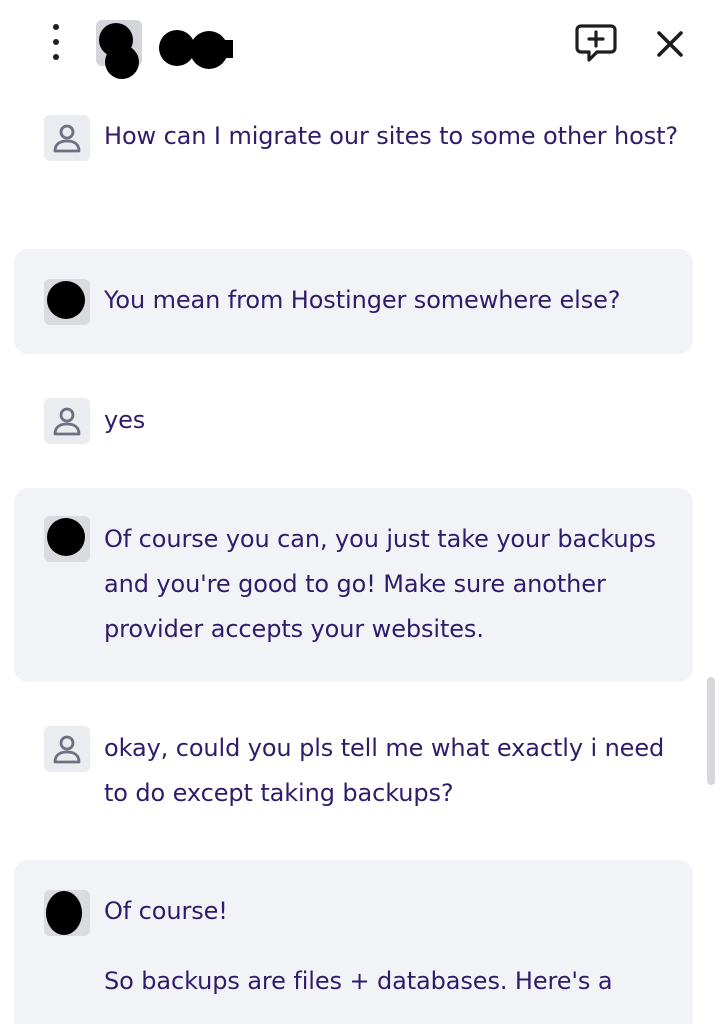  What do you see at coordinates (358, 45) in the screenshot?
I see `chat-header` at bounding box center [358, 45].